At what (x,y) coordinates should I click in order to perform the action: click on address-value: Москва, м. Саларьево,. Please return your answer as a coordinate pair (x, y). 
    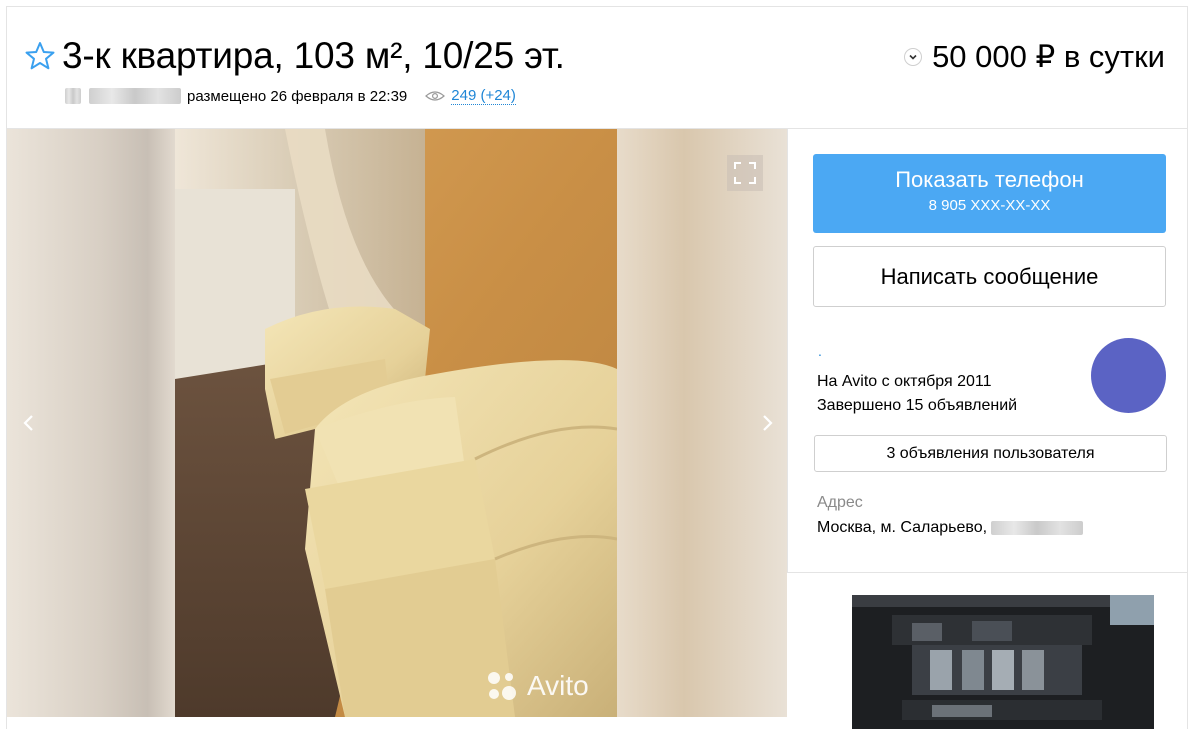
    Looking at the image, I should click on (950, 528).